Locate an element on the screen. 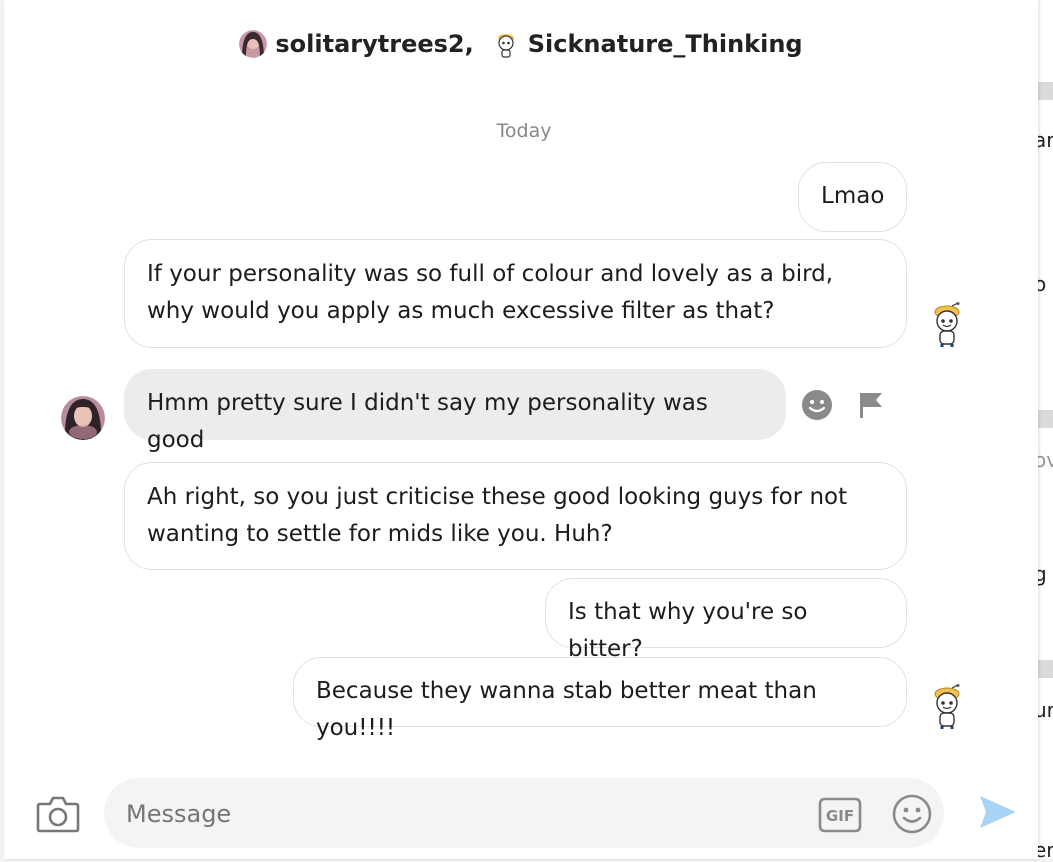 The width and height of the screenshot is (1053, 862). chat-header: solitarytrees2, Sicknature_Thinking is located at coordinates (521, 44).